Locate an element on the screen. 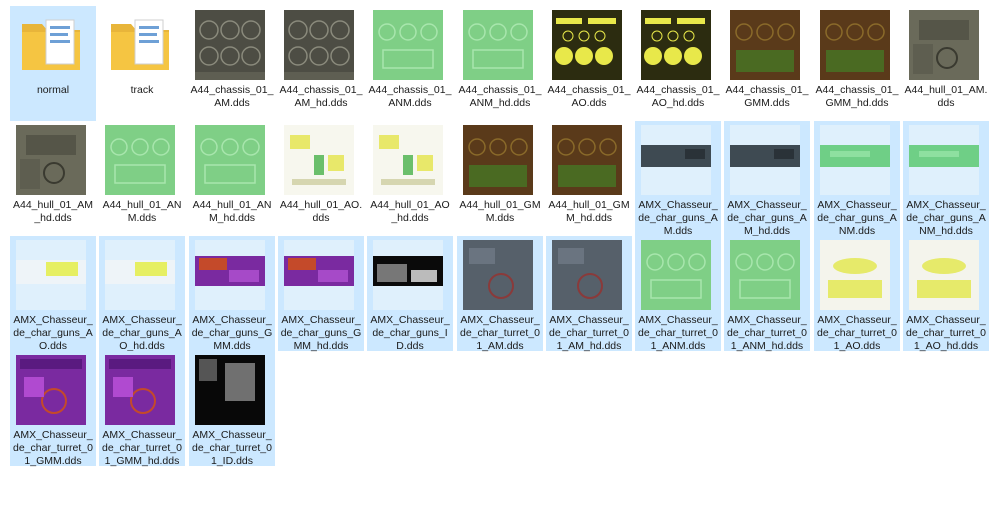 The width and height of the screenshot is (1000, 515). file-name: A44_chassis_01_AM.dds is located at coordinates (232, 96).